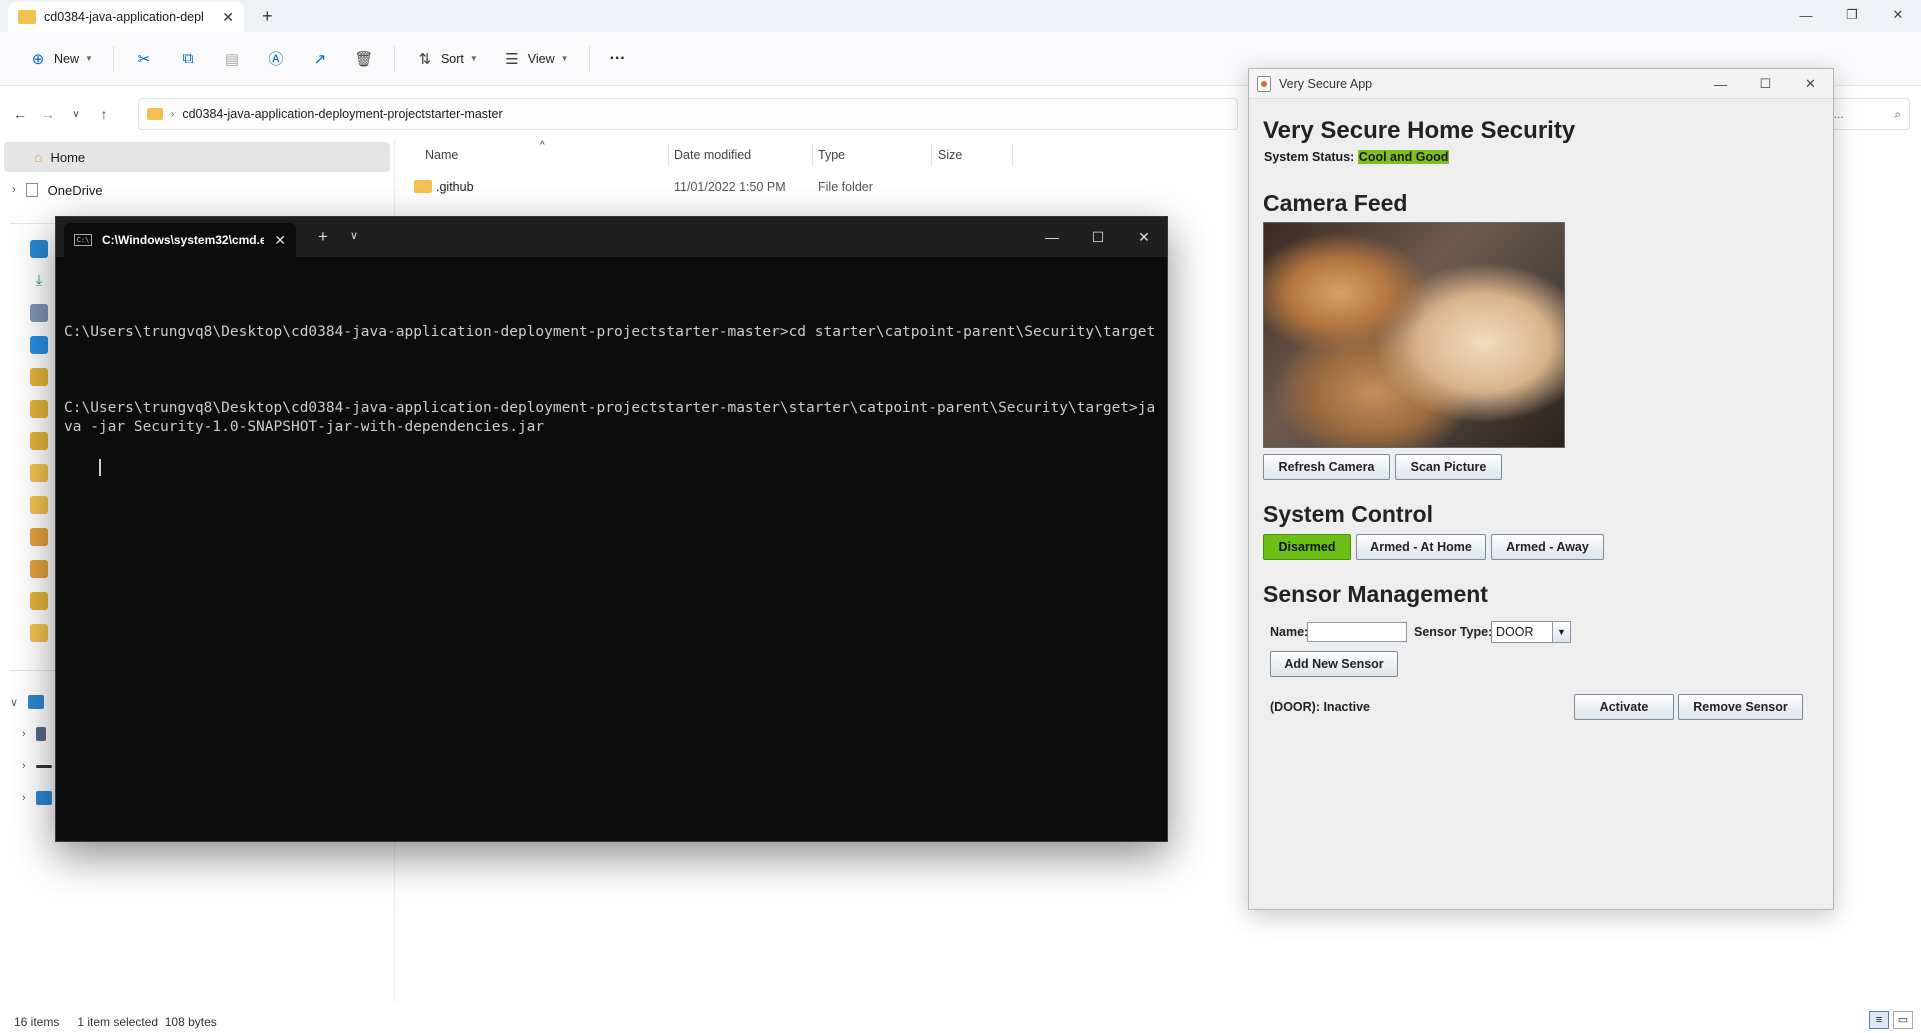  I want to click on java-icon, so click(1264, 83).